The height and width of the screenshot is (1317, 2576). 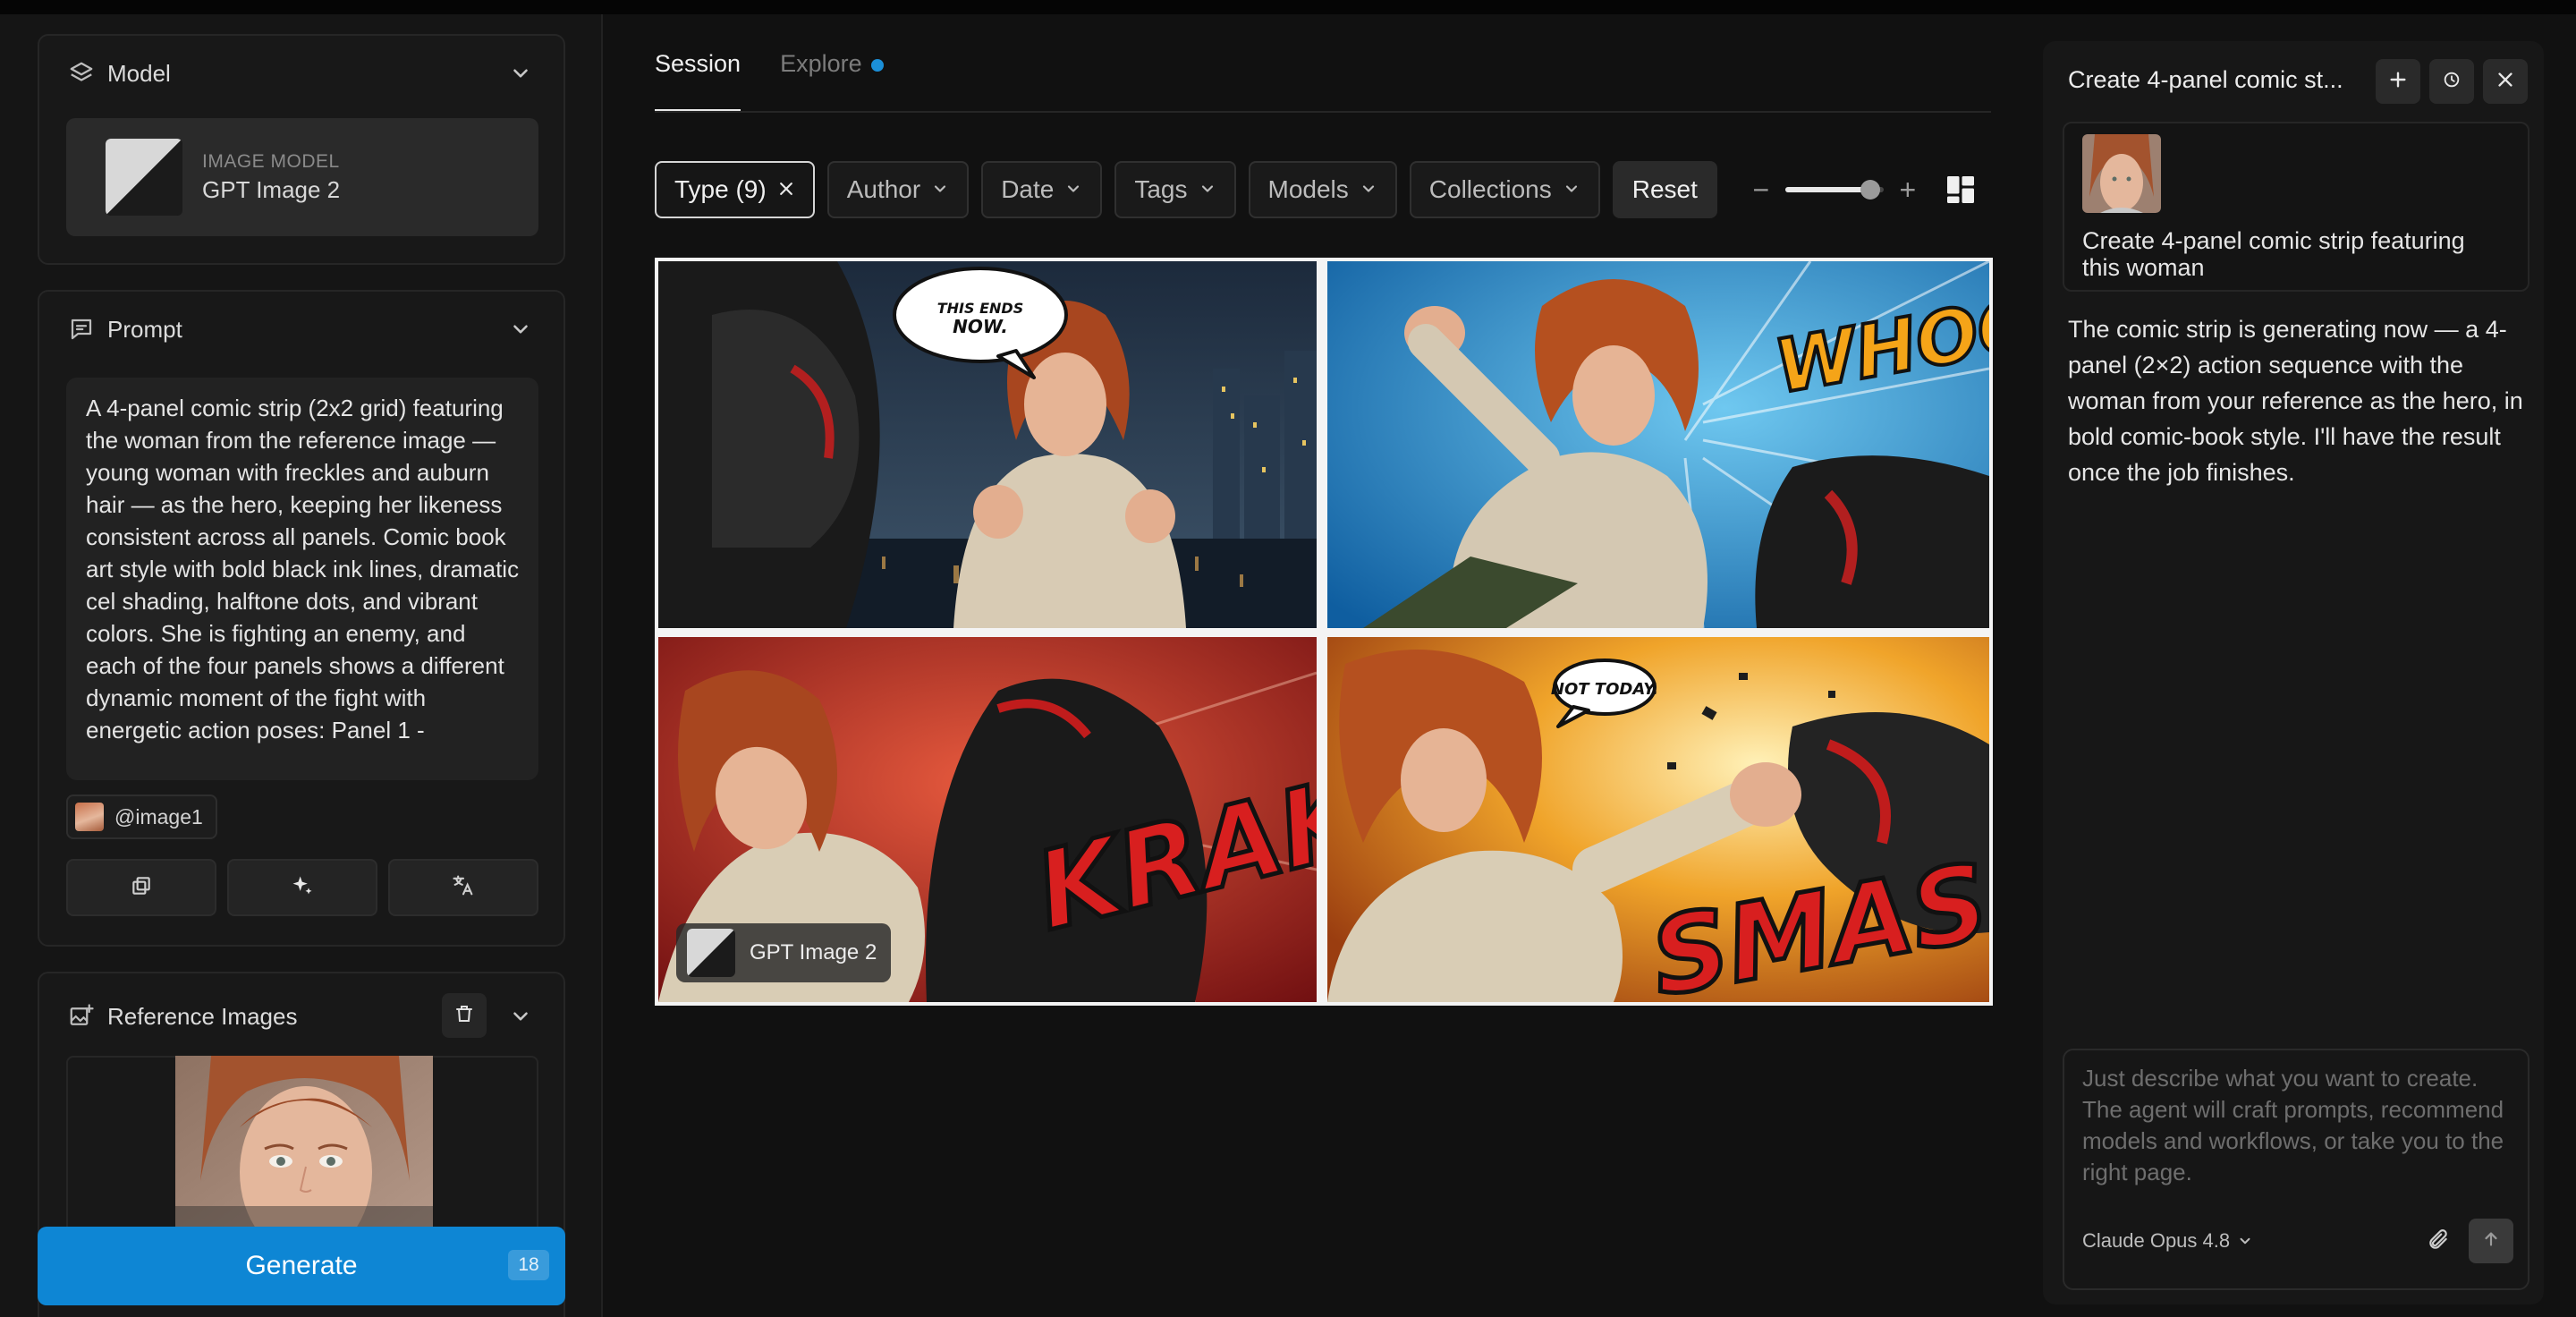 I want to click on model-selector: IMAGE MODEL GPT Image 2, so click(x=302, y=177).